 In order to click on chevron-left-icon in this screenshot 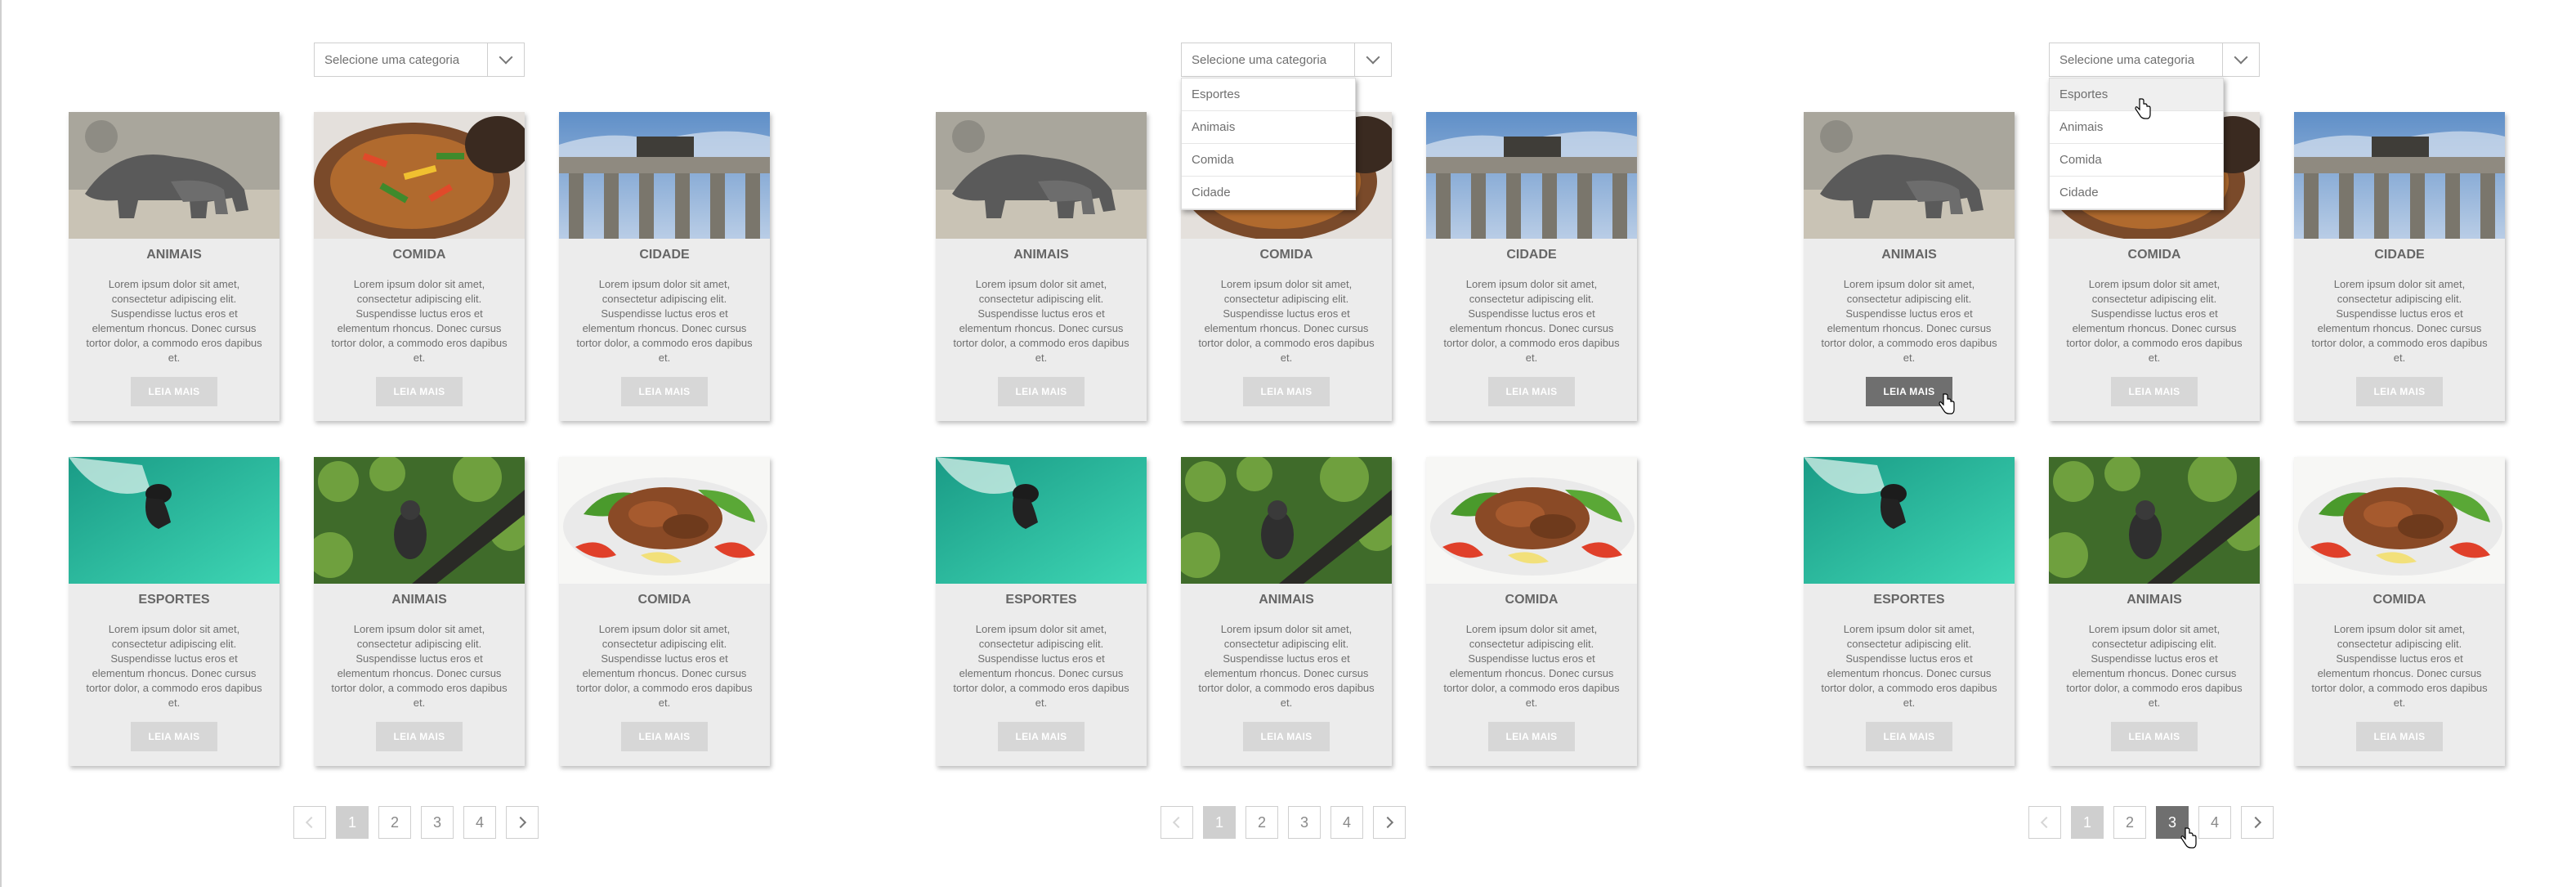, I will do `click(1178, 822)`.